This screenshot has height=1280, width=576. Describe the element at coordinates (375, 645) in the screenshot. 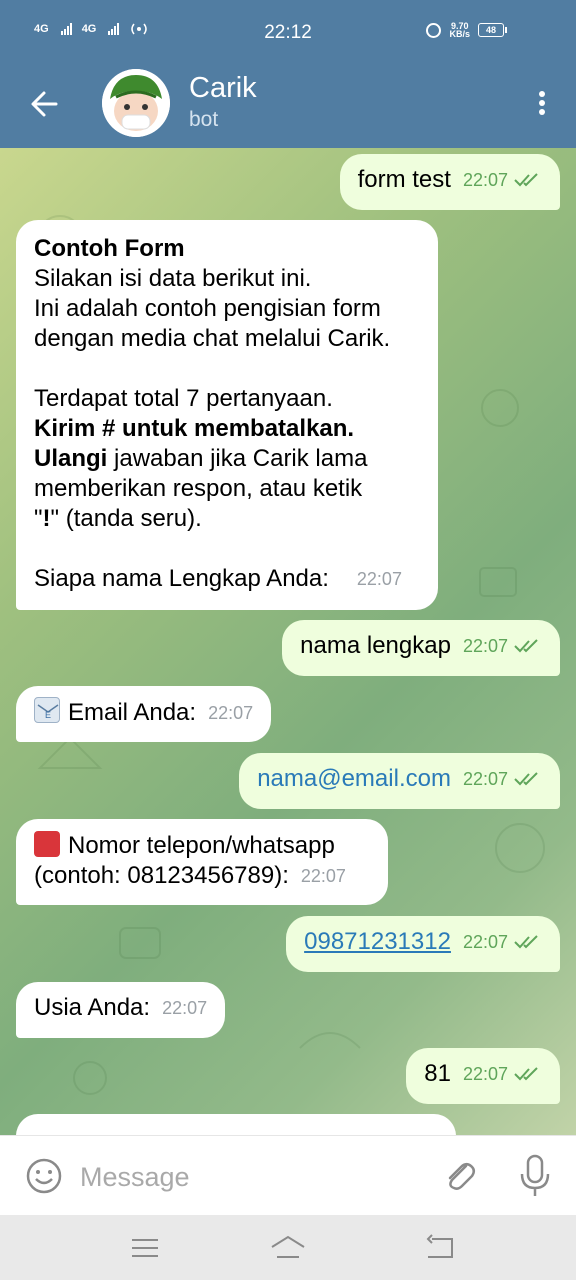

I see `message-text: nama lengkap` at that location.